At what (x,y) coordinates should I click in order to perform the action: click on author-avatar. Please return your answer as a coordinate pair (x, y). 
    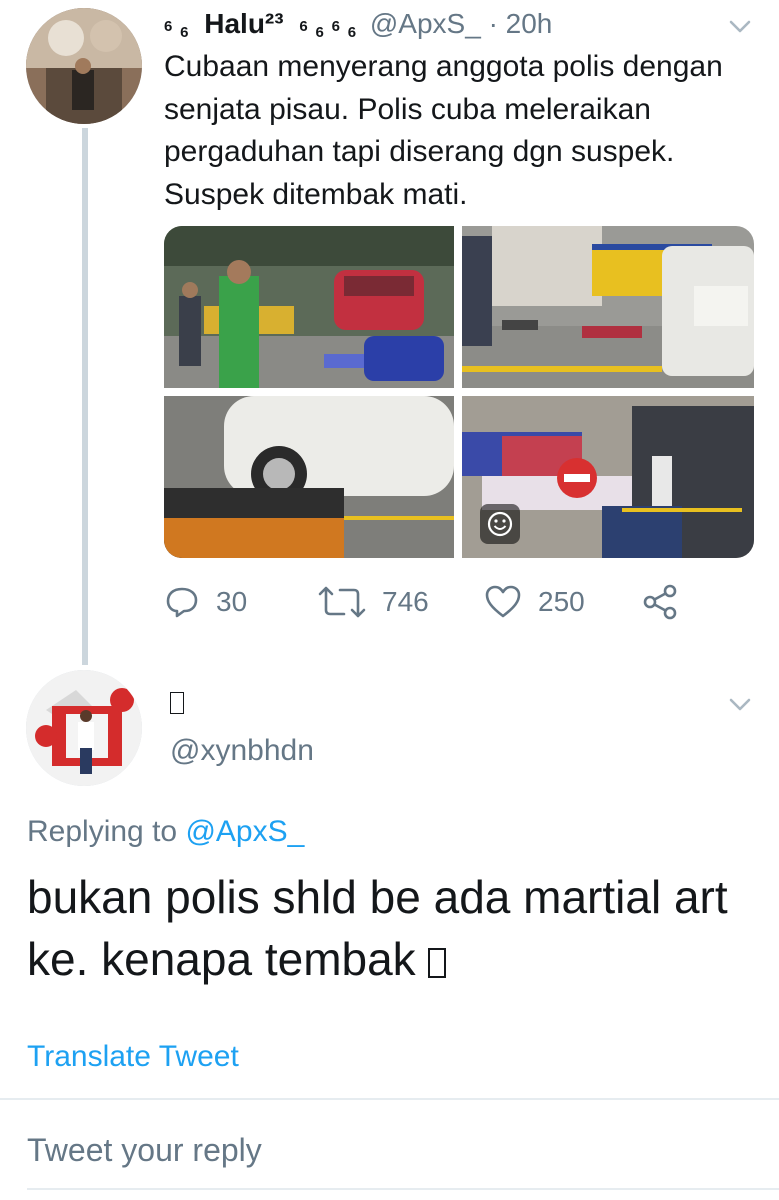
    Looking at the image, I should click on (84, 66).